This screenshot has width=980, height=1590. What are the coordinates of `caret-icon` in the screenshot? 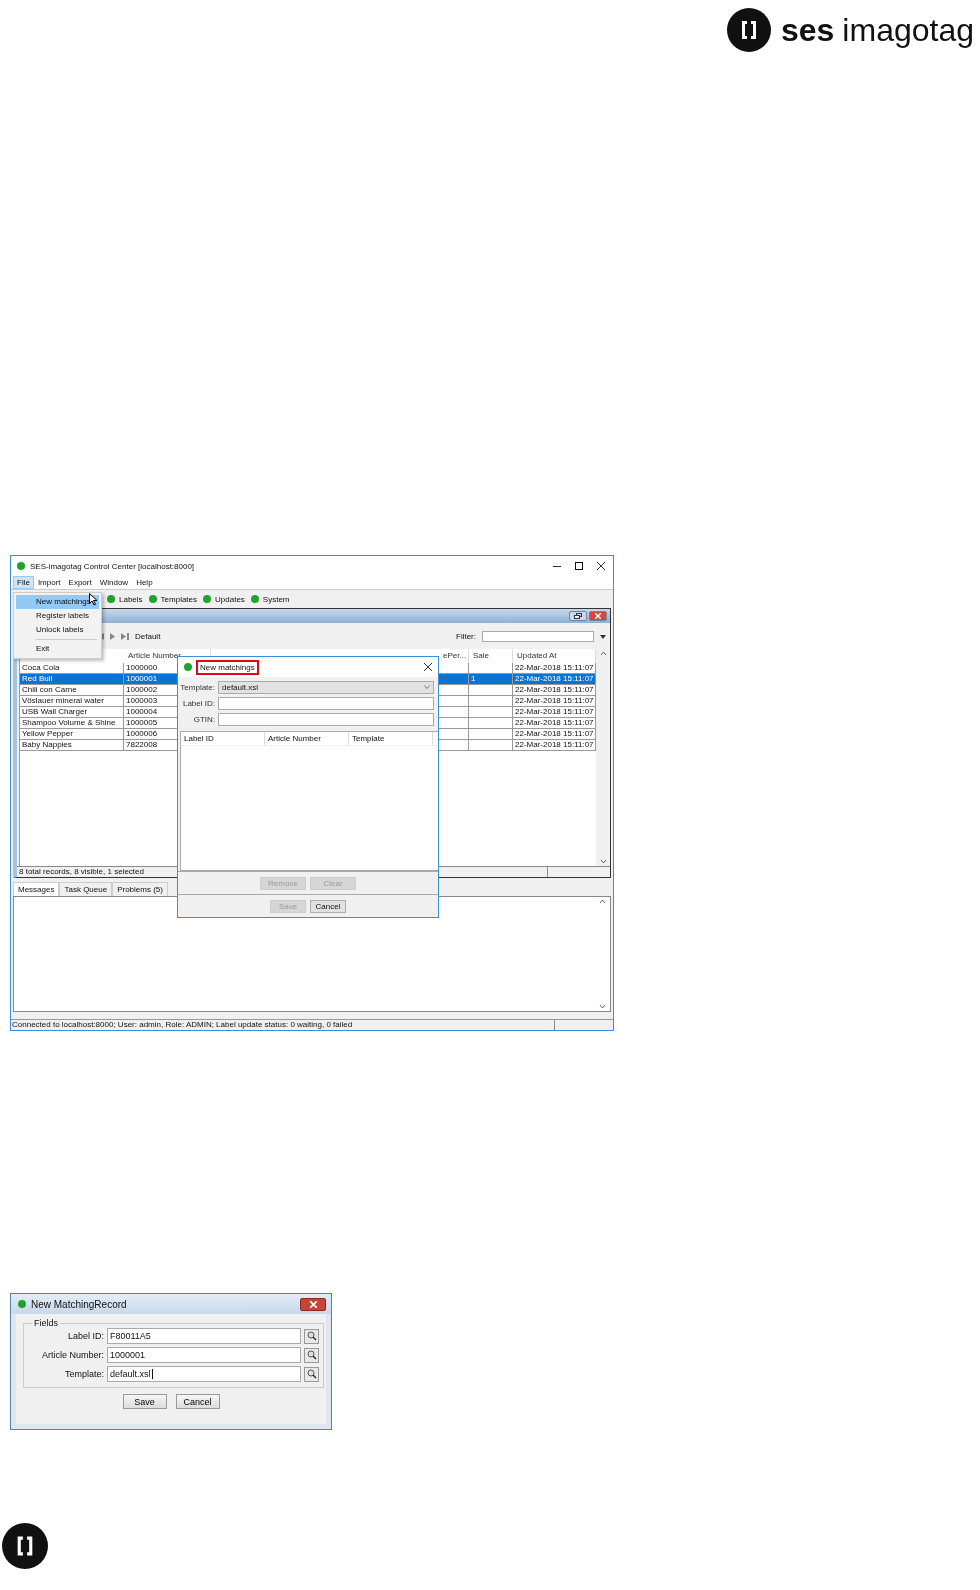 It's located at (427, 687).